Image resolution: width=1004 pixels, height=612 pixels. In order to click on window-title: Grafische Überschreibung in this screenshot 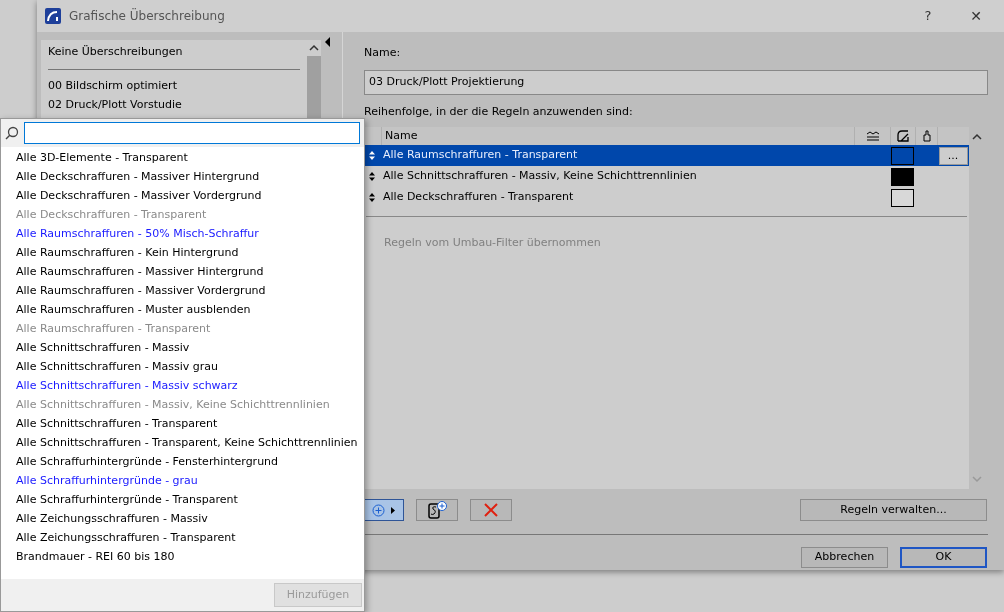, I will do `click(147, 16)`.